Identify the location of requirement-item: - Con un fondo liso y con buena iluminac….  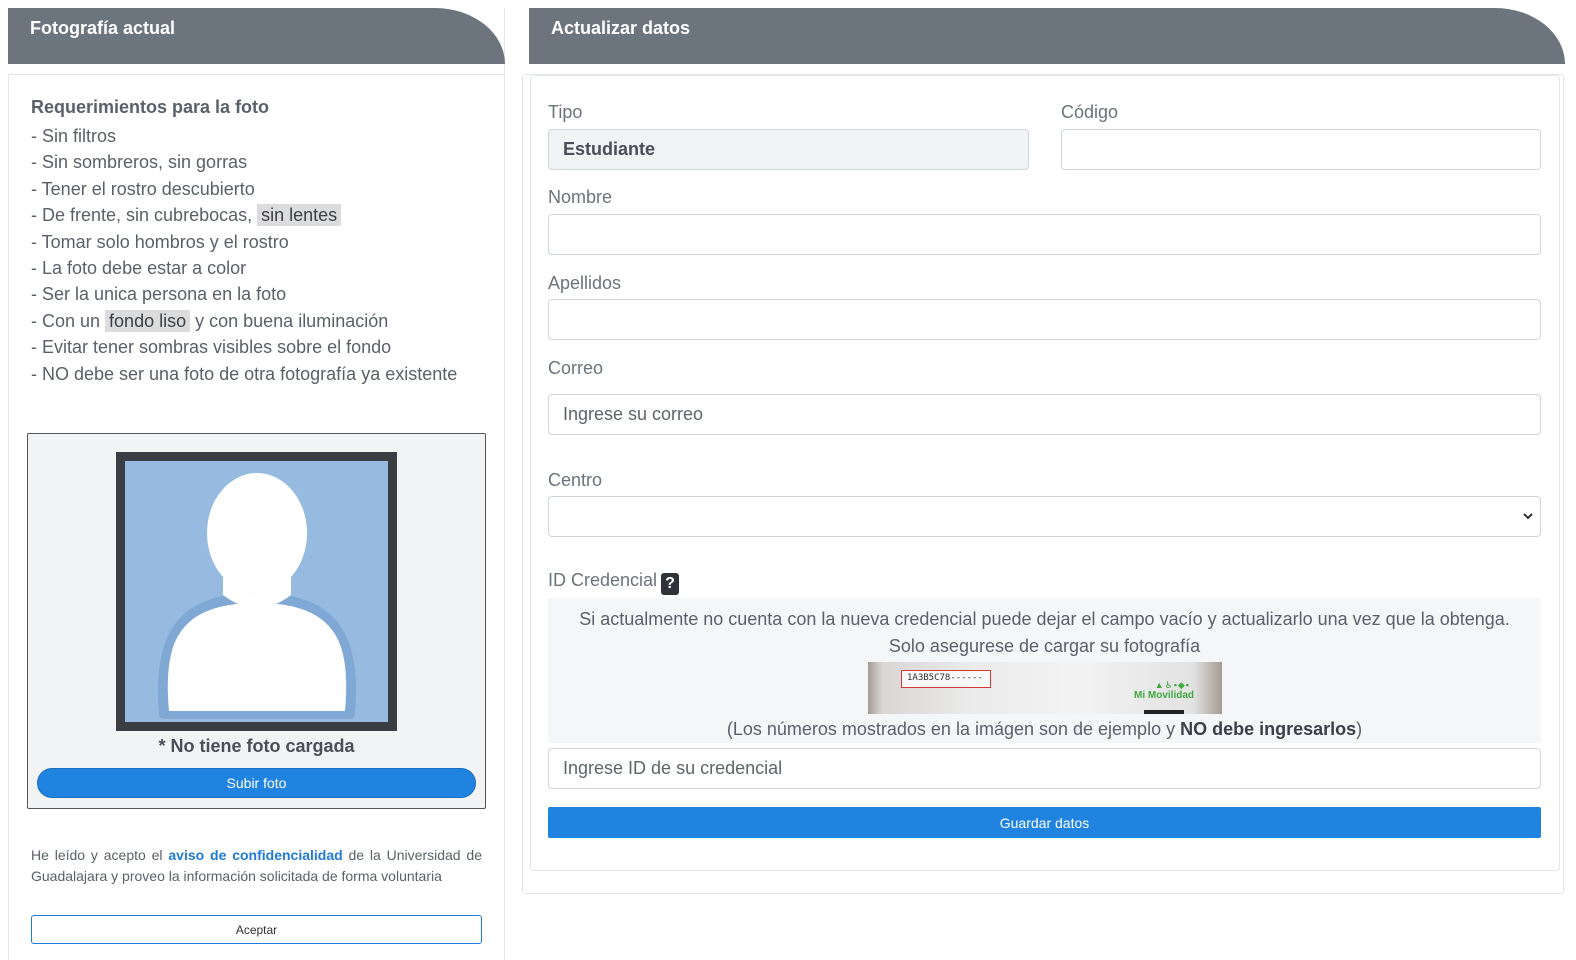
(251, 321).